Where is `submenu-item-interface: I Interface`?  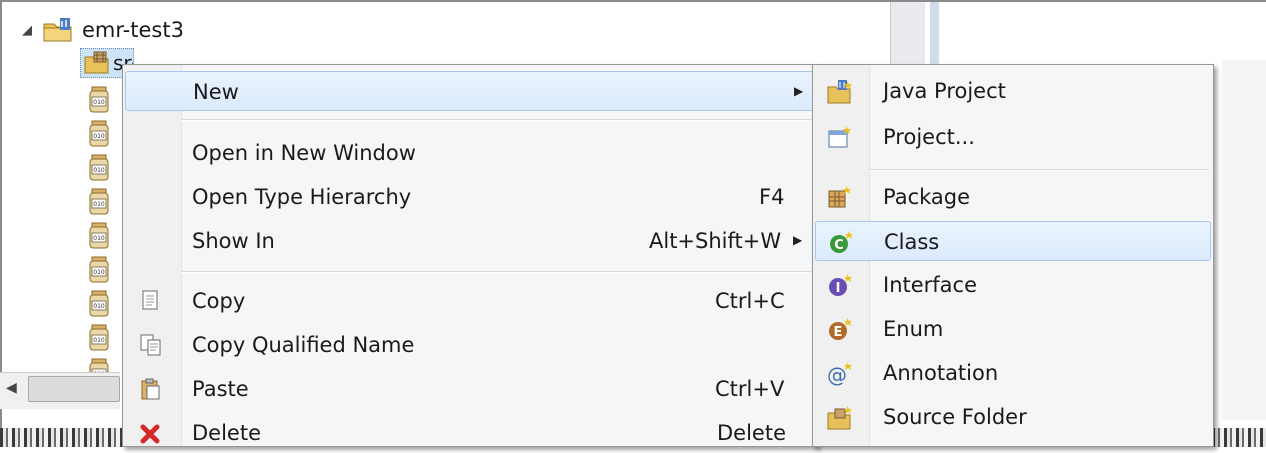
submenu-item-interface: I Interface is located at coordinates (1013, 285).